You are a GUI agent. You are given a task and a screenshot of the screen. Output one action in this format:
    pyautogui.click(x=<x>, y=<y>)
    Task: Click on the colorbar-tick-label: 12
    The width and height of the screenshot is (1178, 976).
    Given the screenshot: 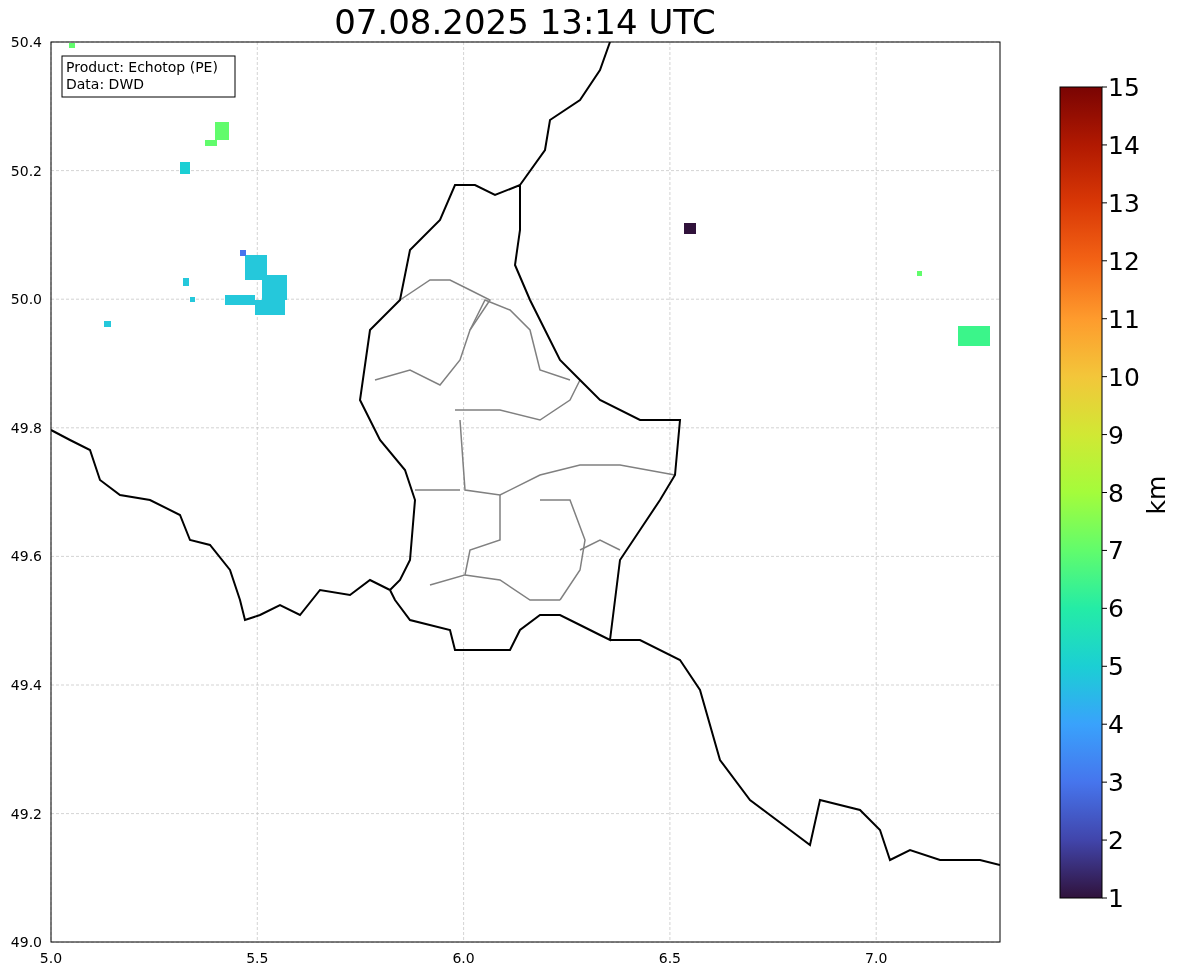 What is the action you would take?
    pyautogui.click(x=1124, y=261)
    